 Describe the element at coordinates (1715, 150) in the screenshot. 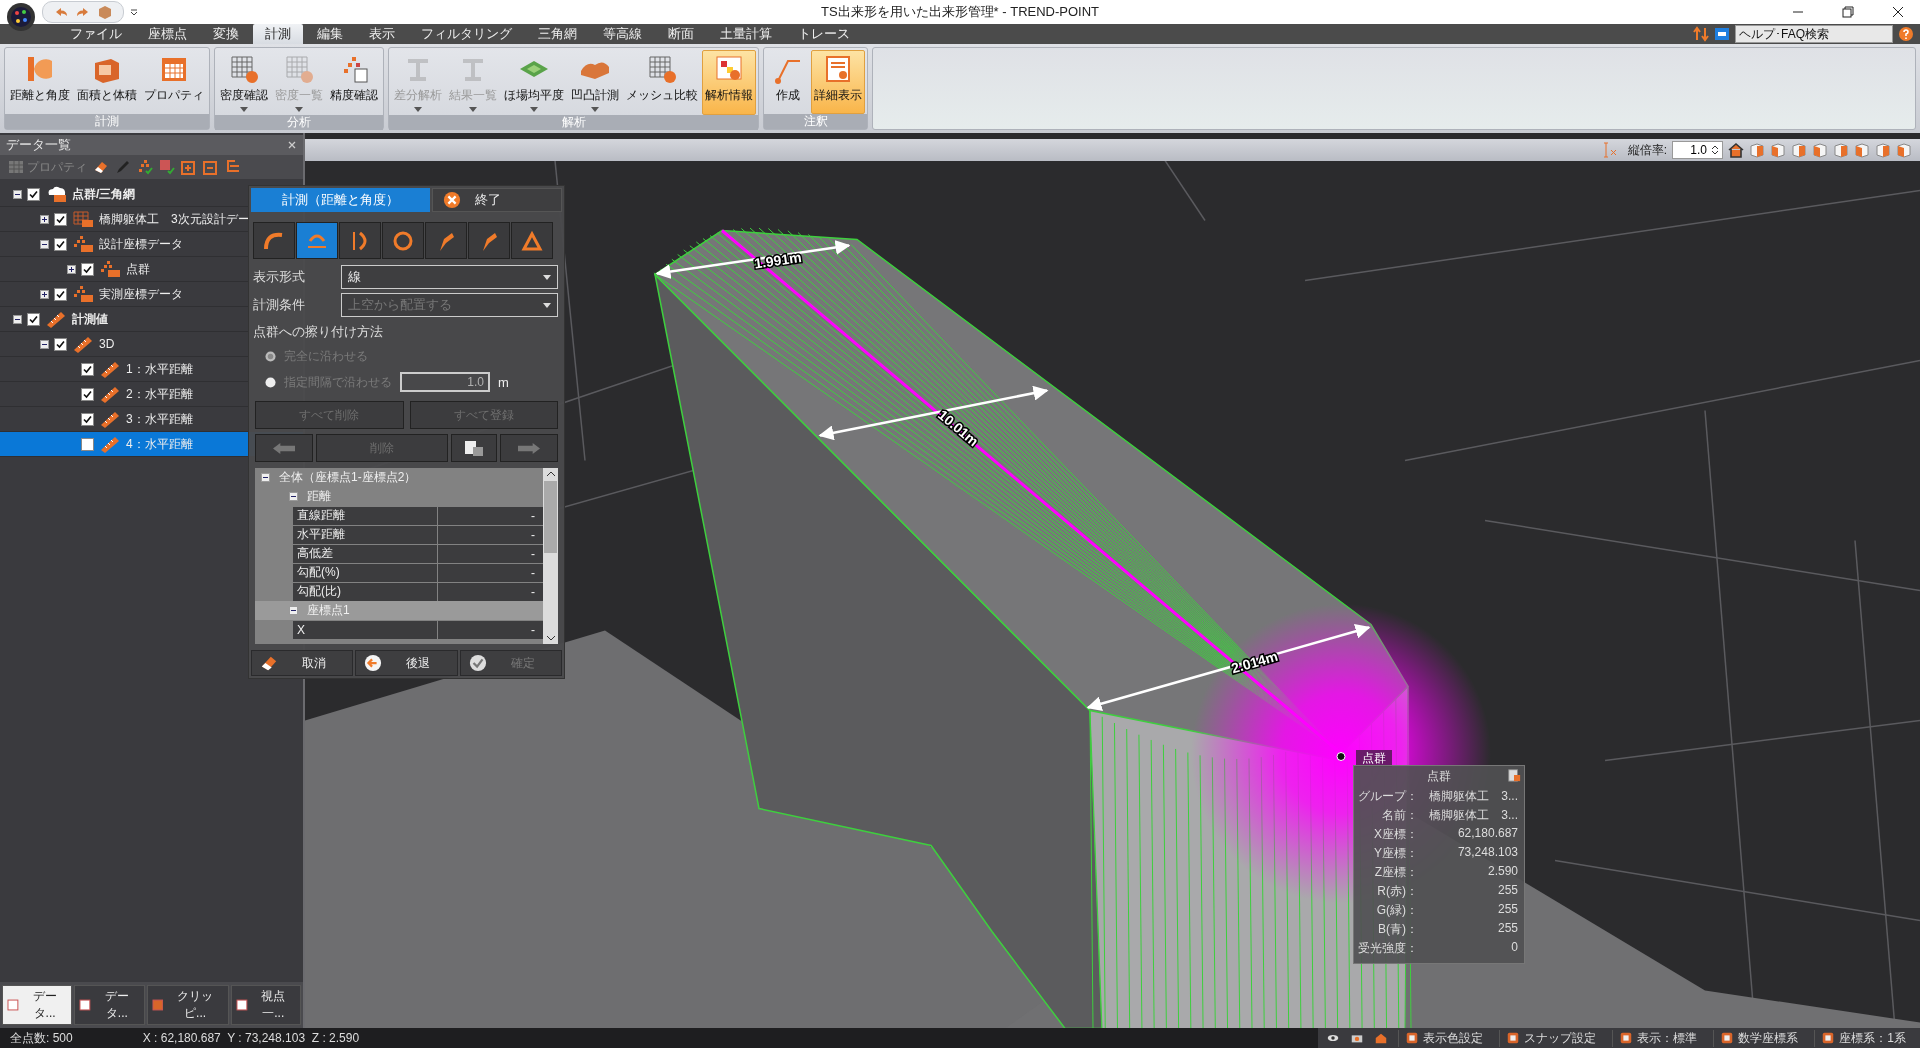

I see `spin-arrows-icon` at that location.